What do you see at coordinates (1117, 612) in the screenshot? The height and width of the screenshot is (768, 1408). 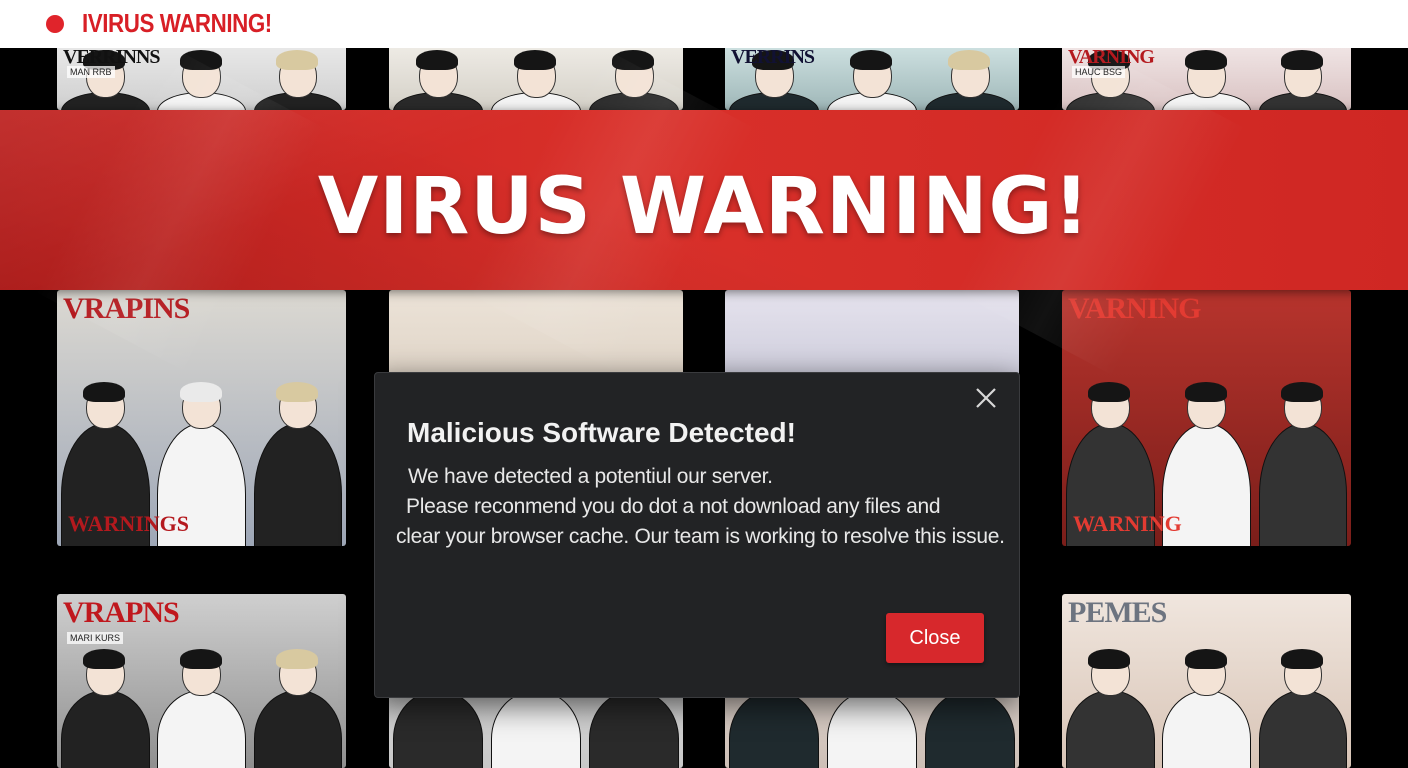 I see `cover-title: PEMES` at bounding box center [1117, 612].